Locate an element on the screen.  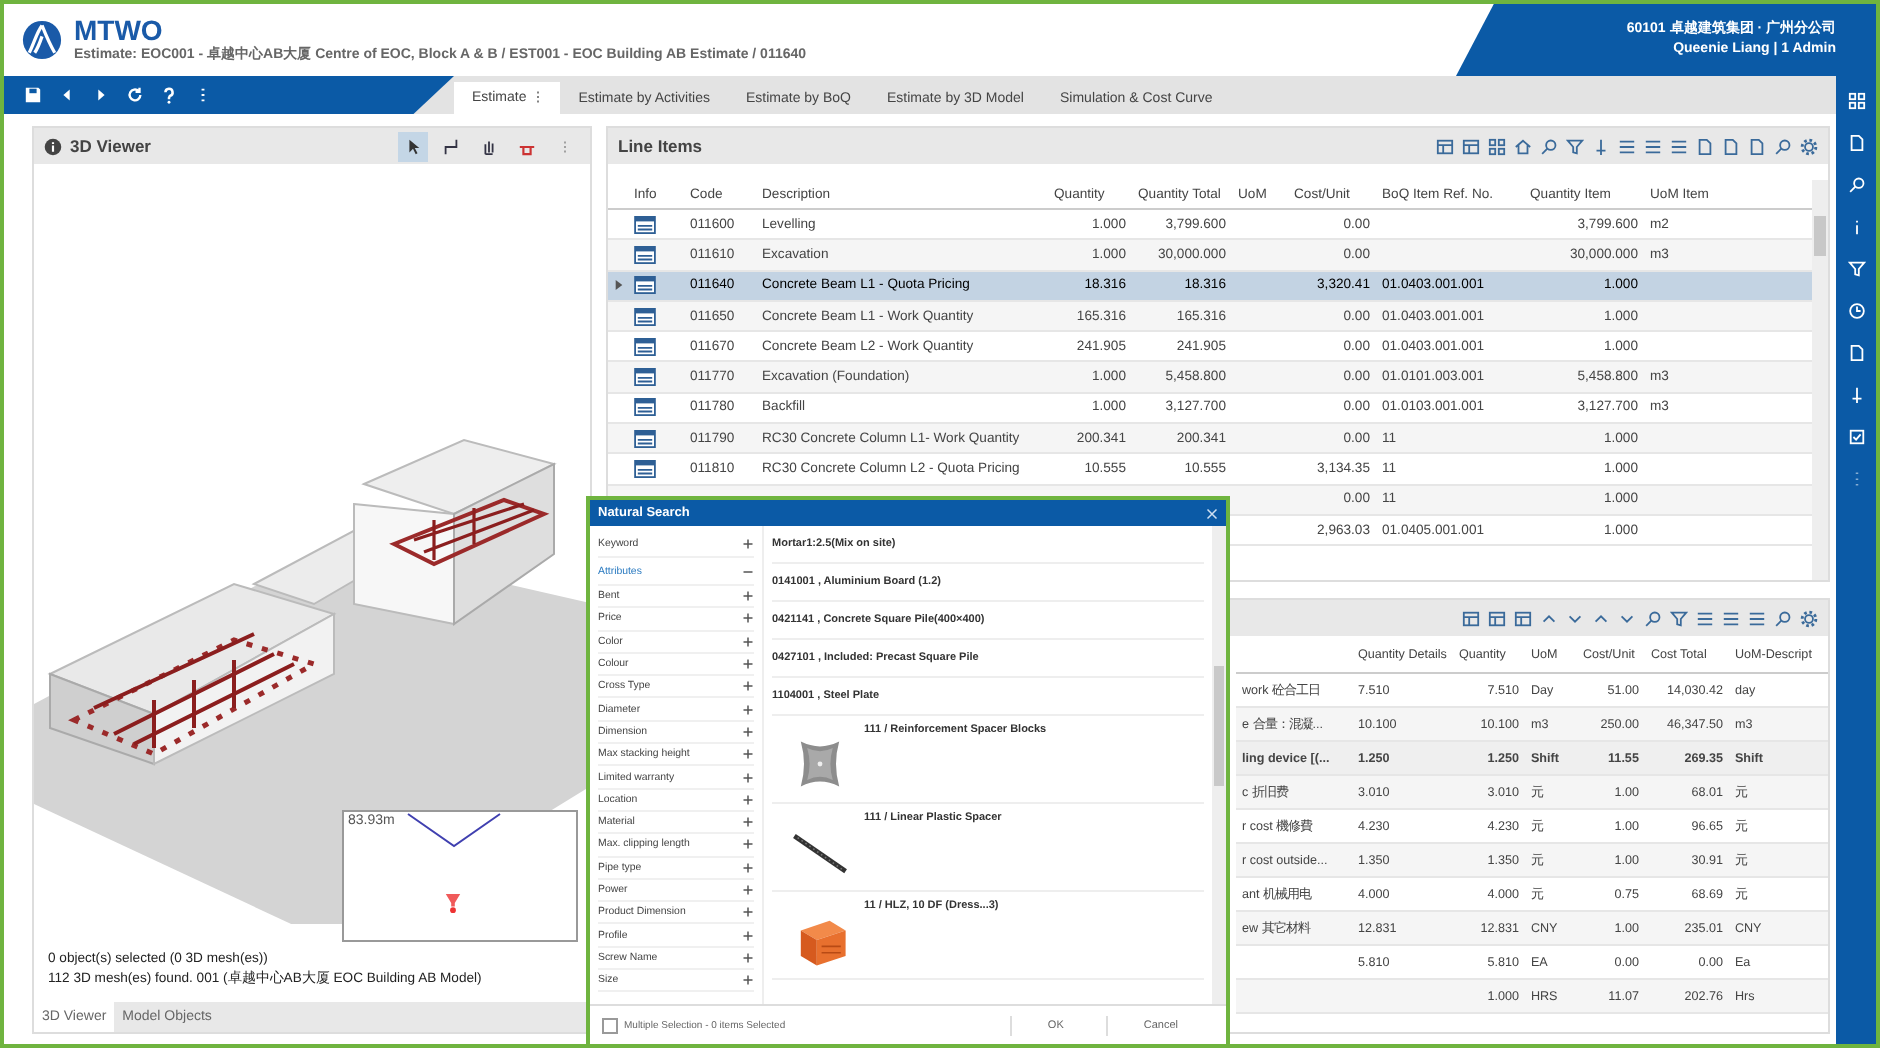
panel-title: Line Items is located at coordinates (660, 146).